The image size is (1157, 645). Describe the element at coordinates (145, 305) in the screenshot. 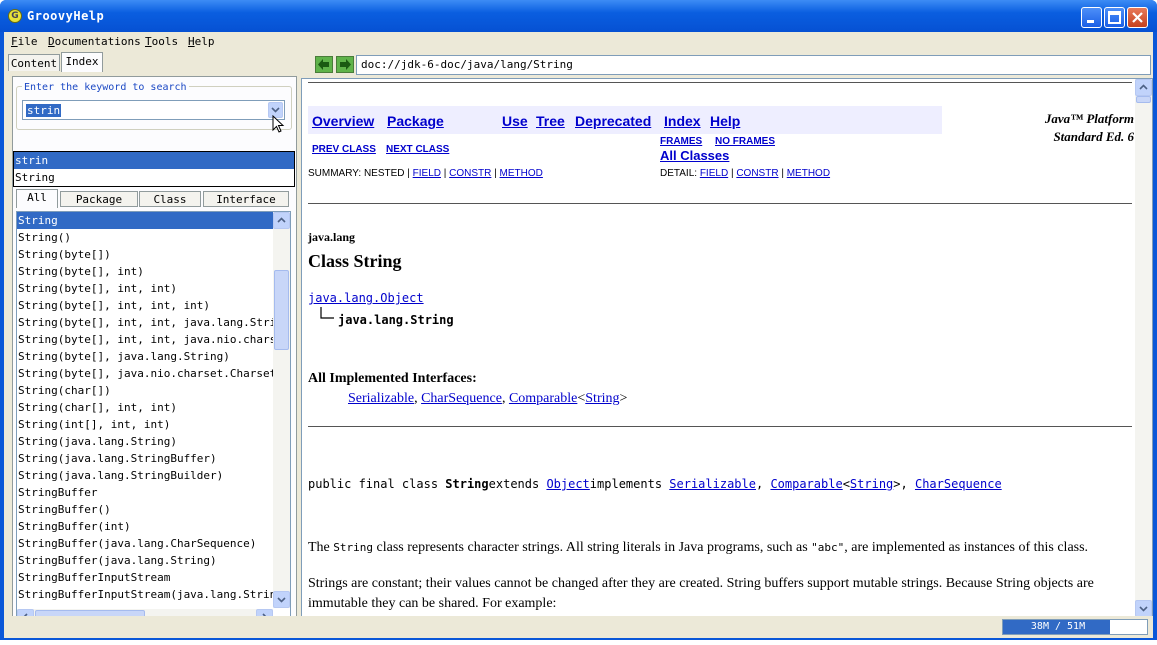

I see `index-list-item: String(byte[], int, int, int)` at that location.